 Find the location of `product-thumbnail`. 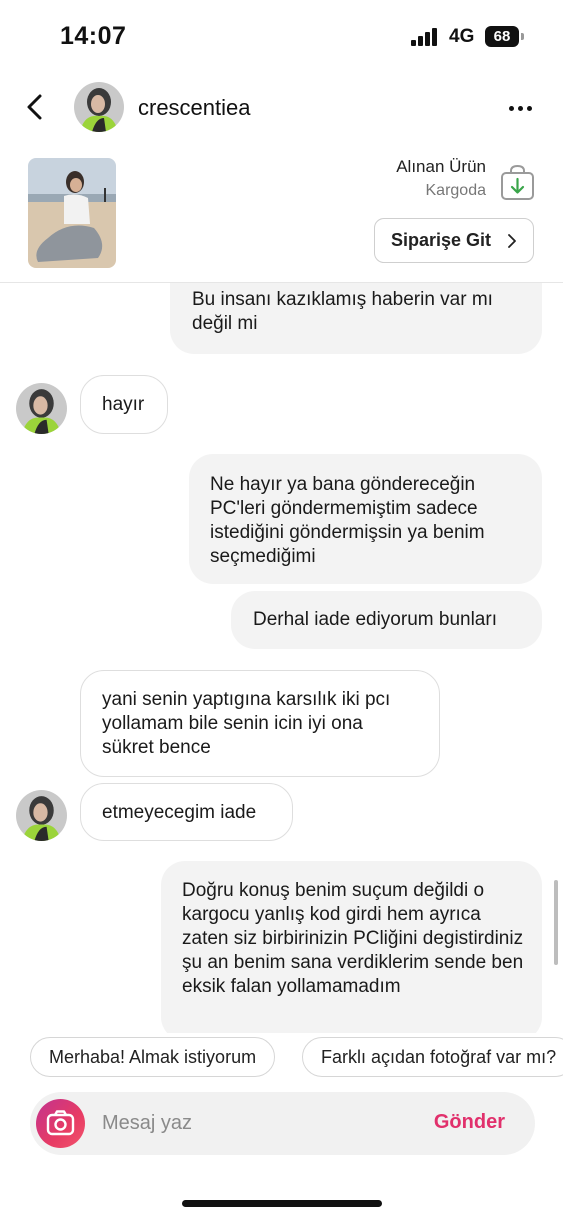

product-thumbnail is located at coordinates (72, 213).